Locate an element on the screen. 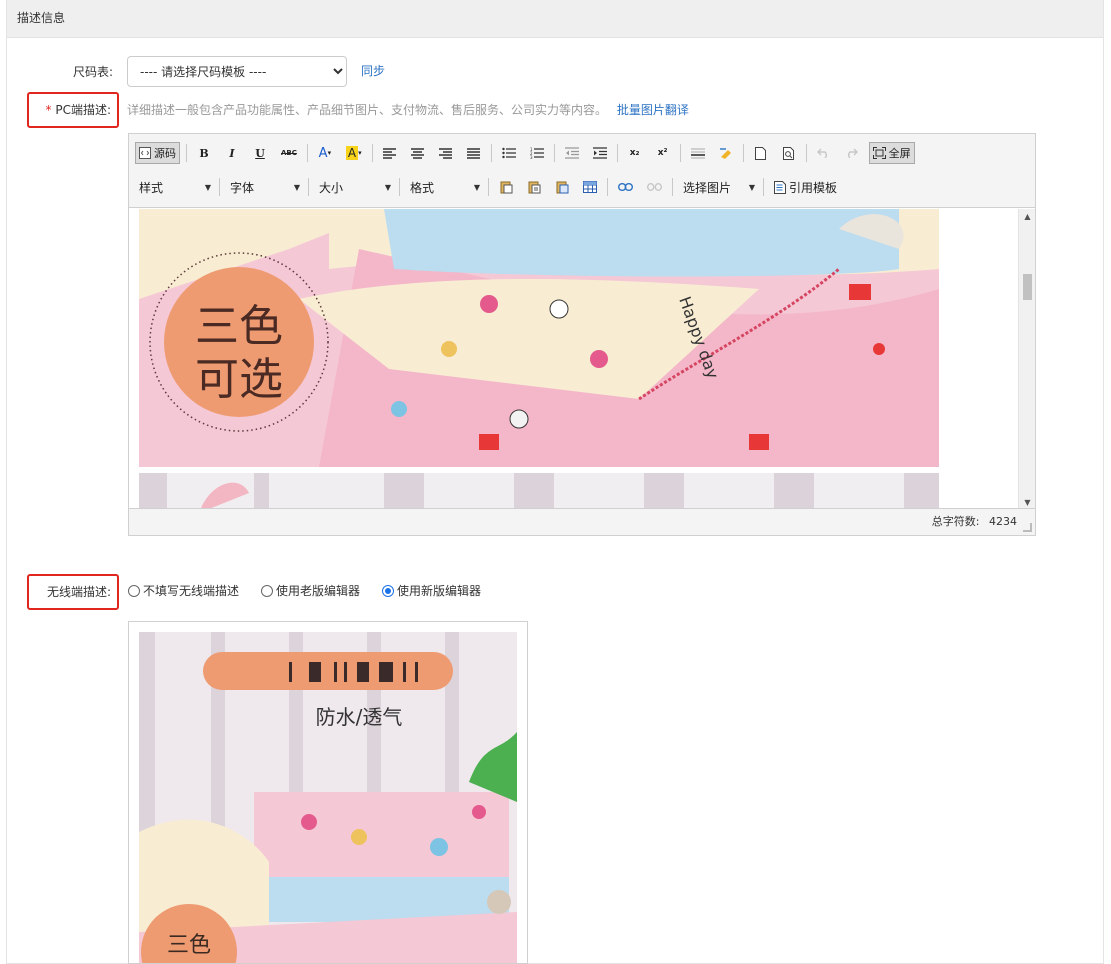  align-center-button is located at coordinates (418, 153).